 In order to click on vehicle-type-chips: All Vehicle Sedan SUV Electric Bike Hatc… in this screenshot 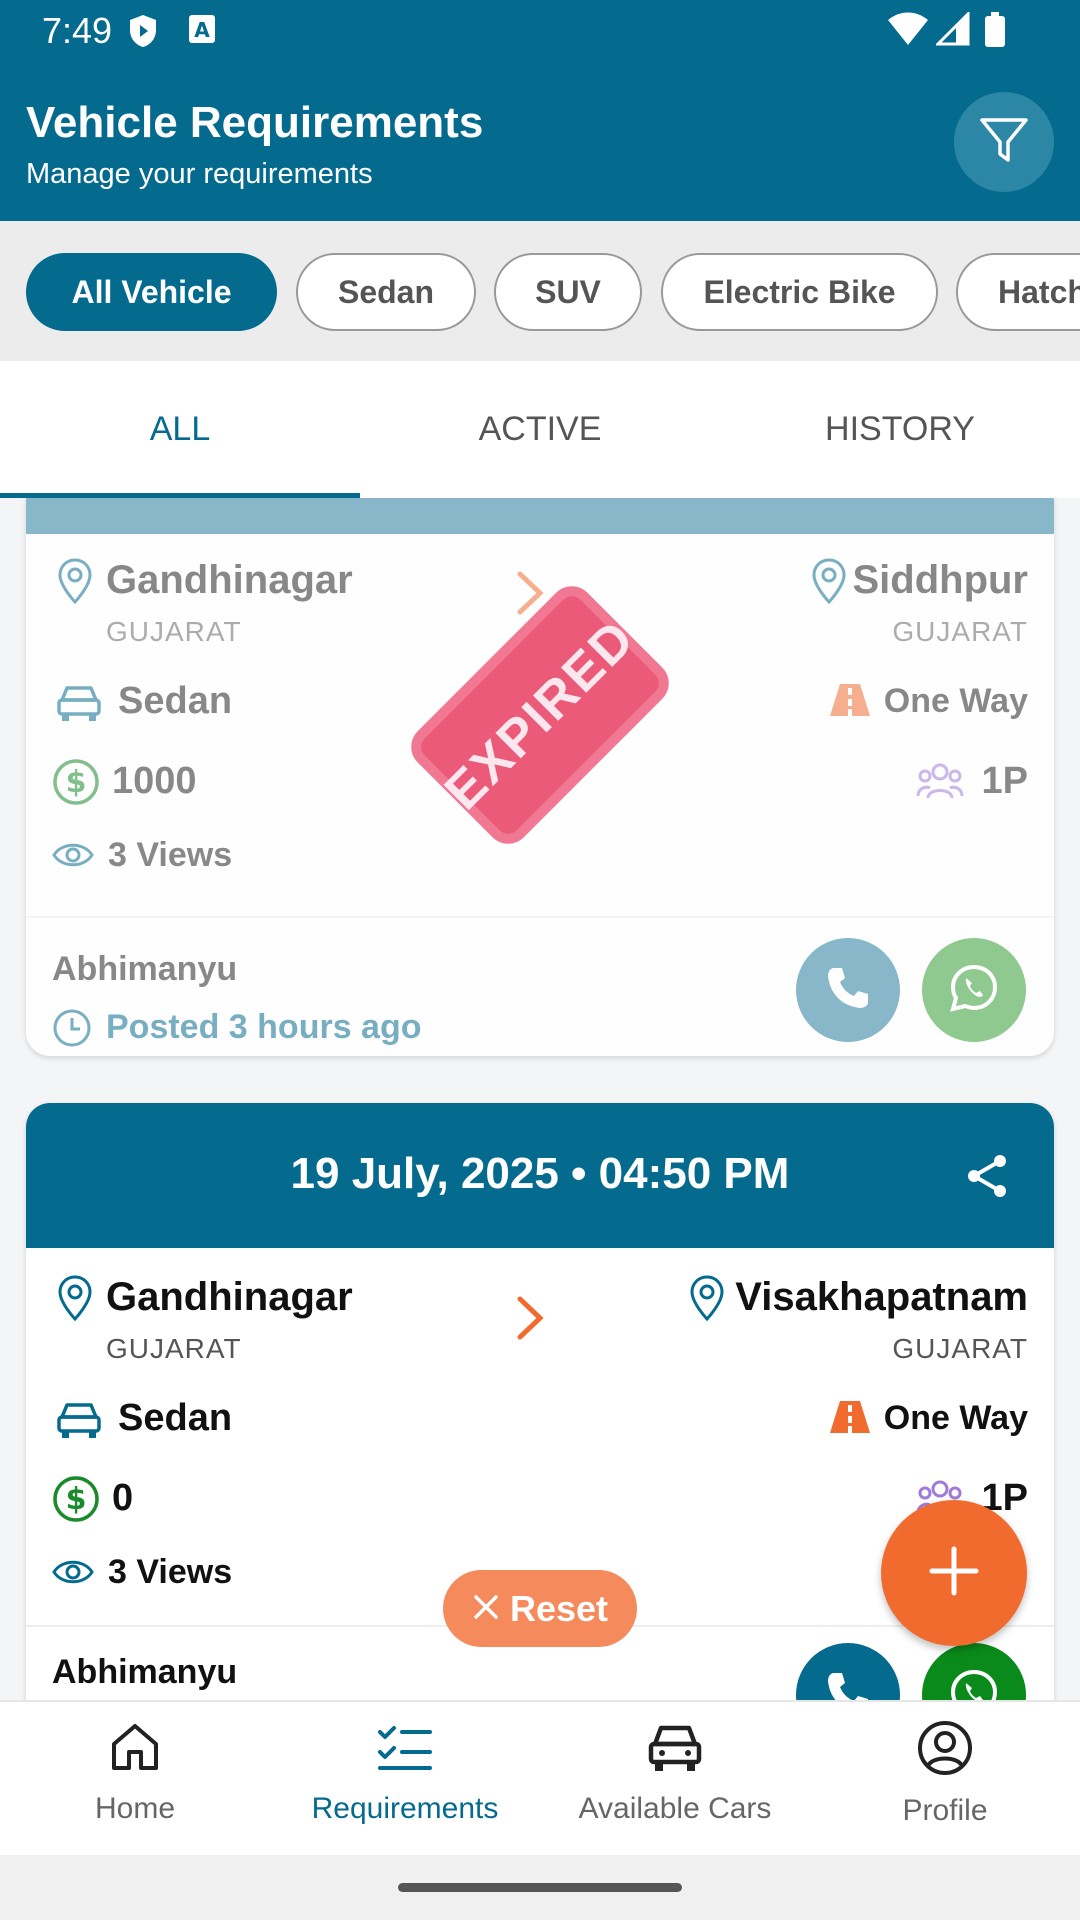, I will do `click(540, 291)`.